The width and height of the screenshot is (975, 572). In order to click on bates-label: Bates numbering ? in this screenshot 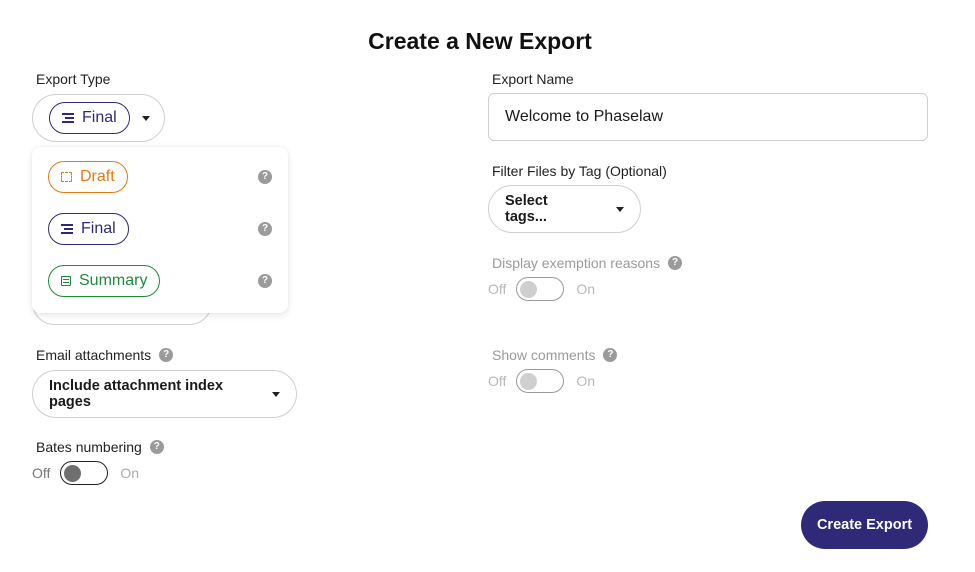, I will do `click(100, 447)`.